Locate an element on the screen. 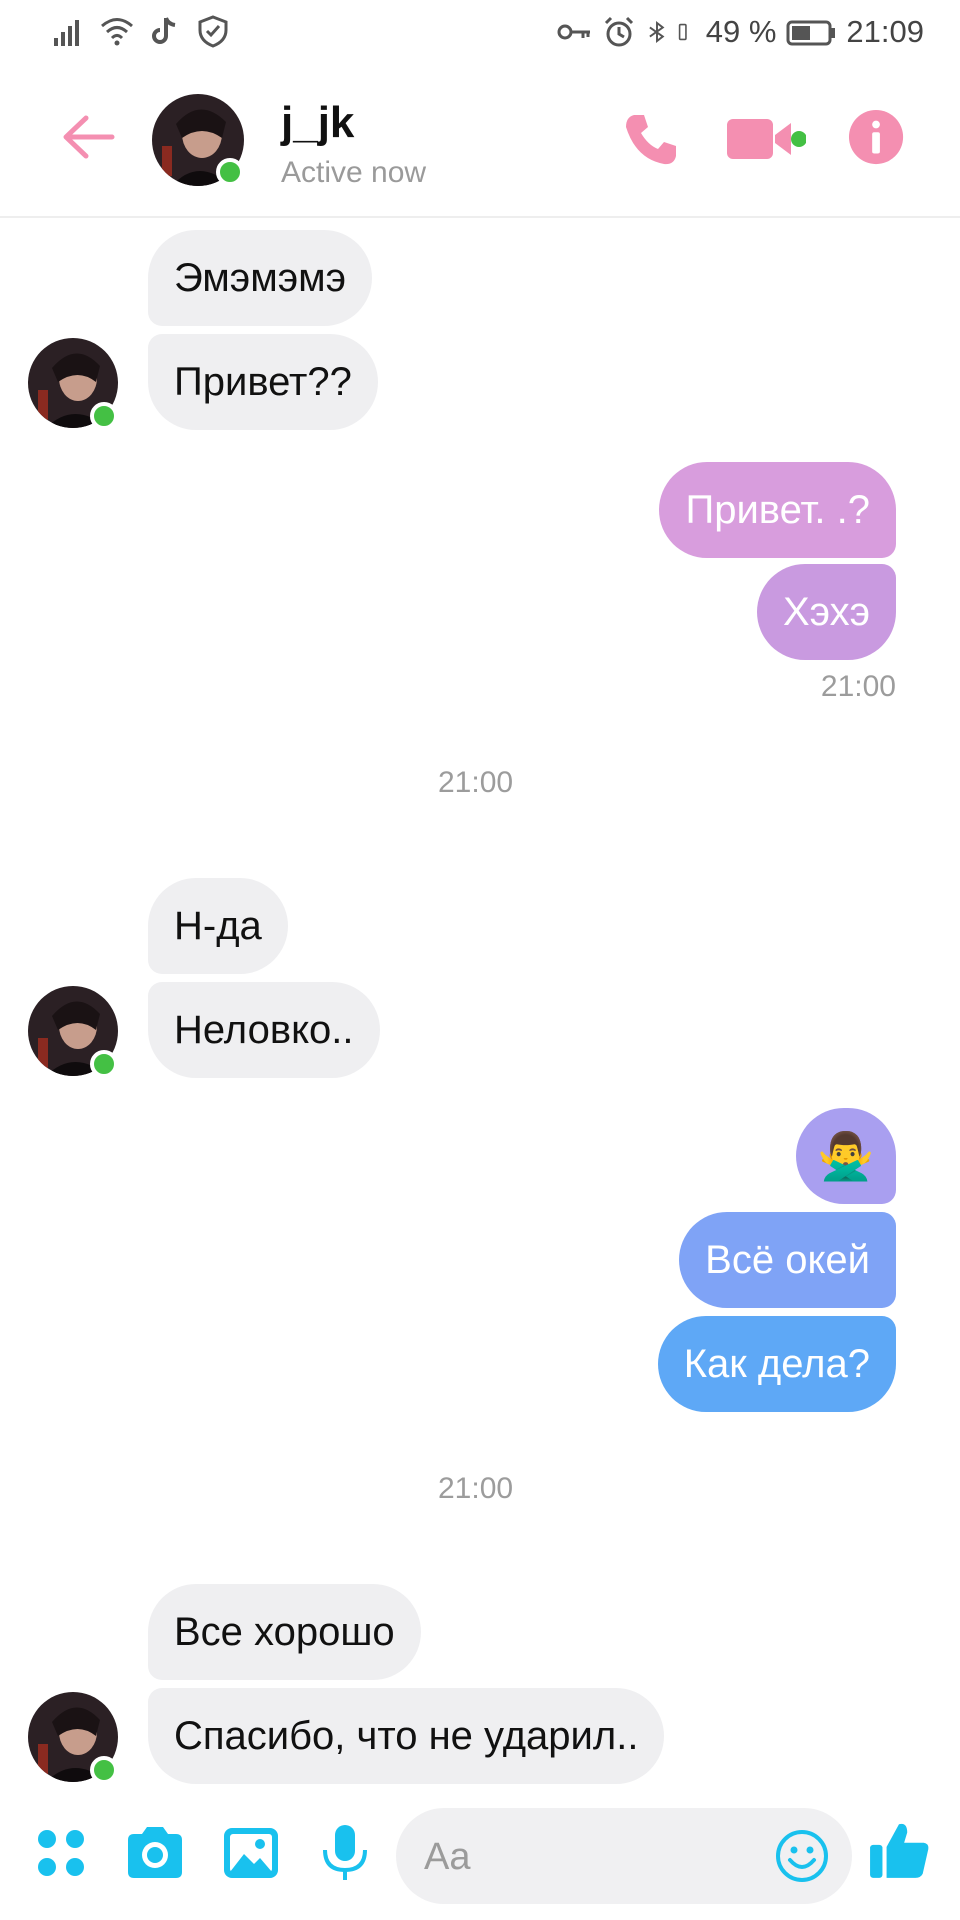 The width and height of the screenshot is (960, 1920). message-input: Aa is located at coordinates (624, 1856).